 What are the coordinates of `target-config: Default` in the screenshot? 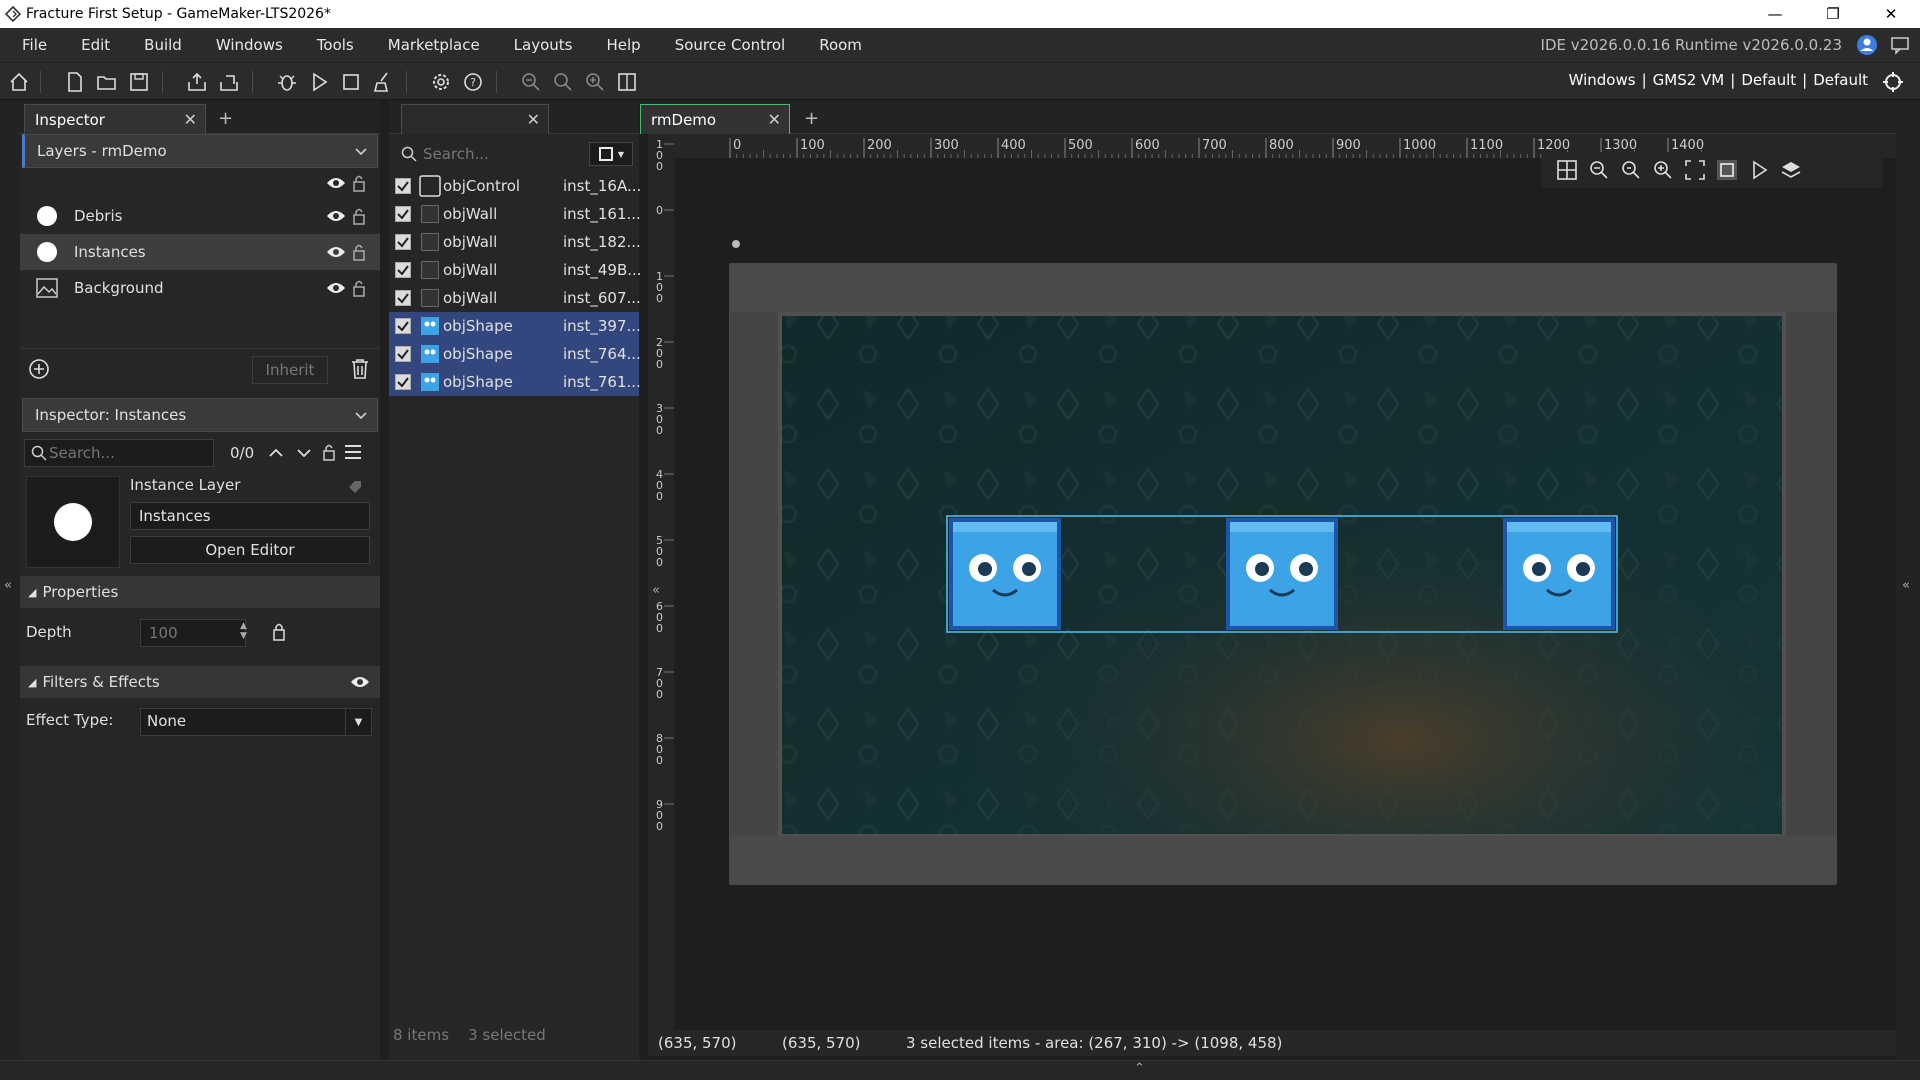 It's located at (1768, 80).